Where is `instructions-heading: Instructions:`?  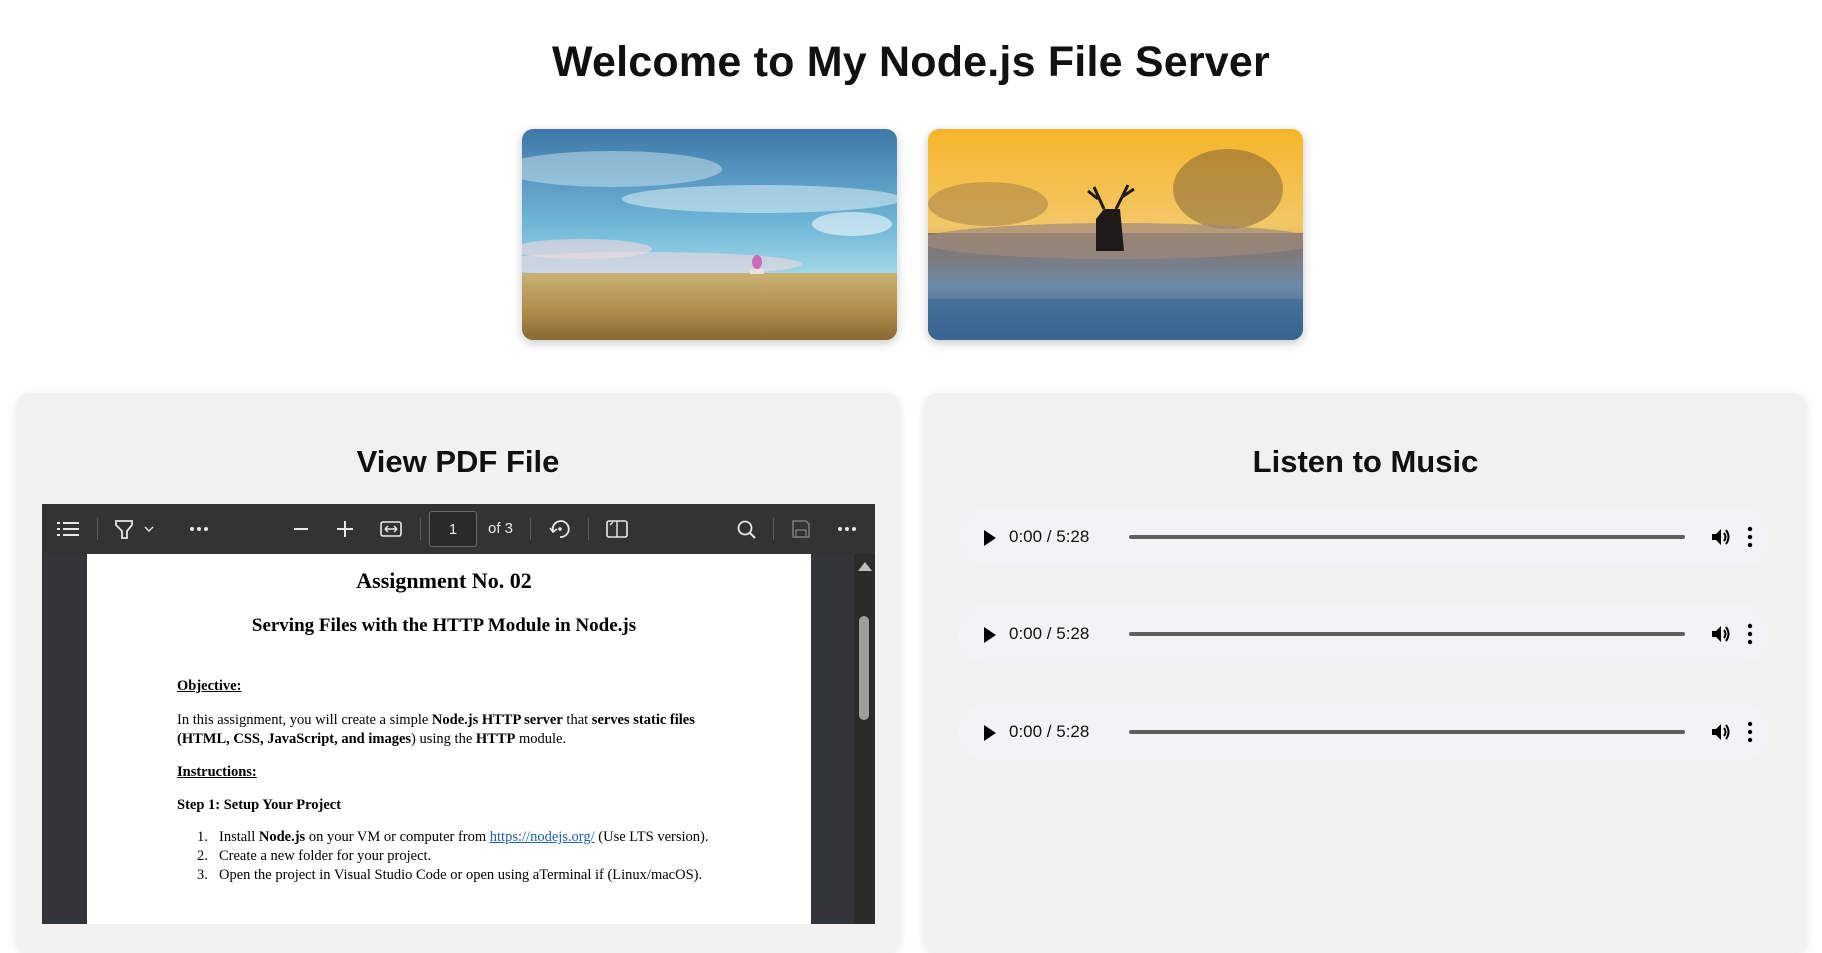
instructions-heading: Instructions: is located at coordinates (217, 772).